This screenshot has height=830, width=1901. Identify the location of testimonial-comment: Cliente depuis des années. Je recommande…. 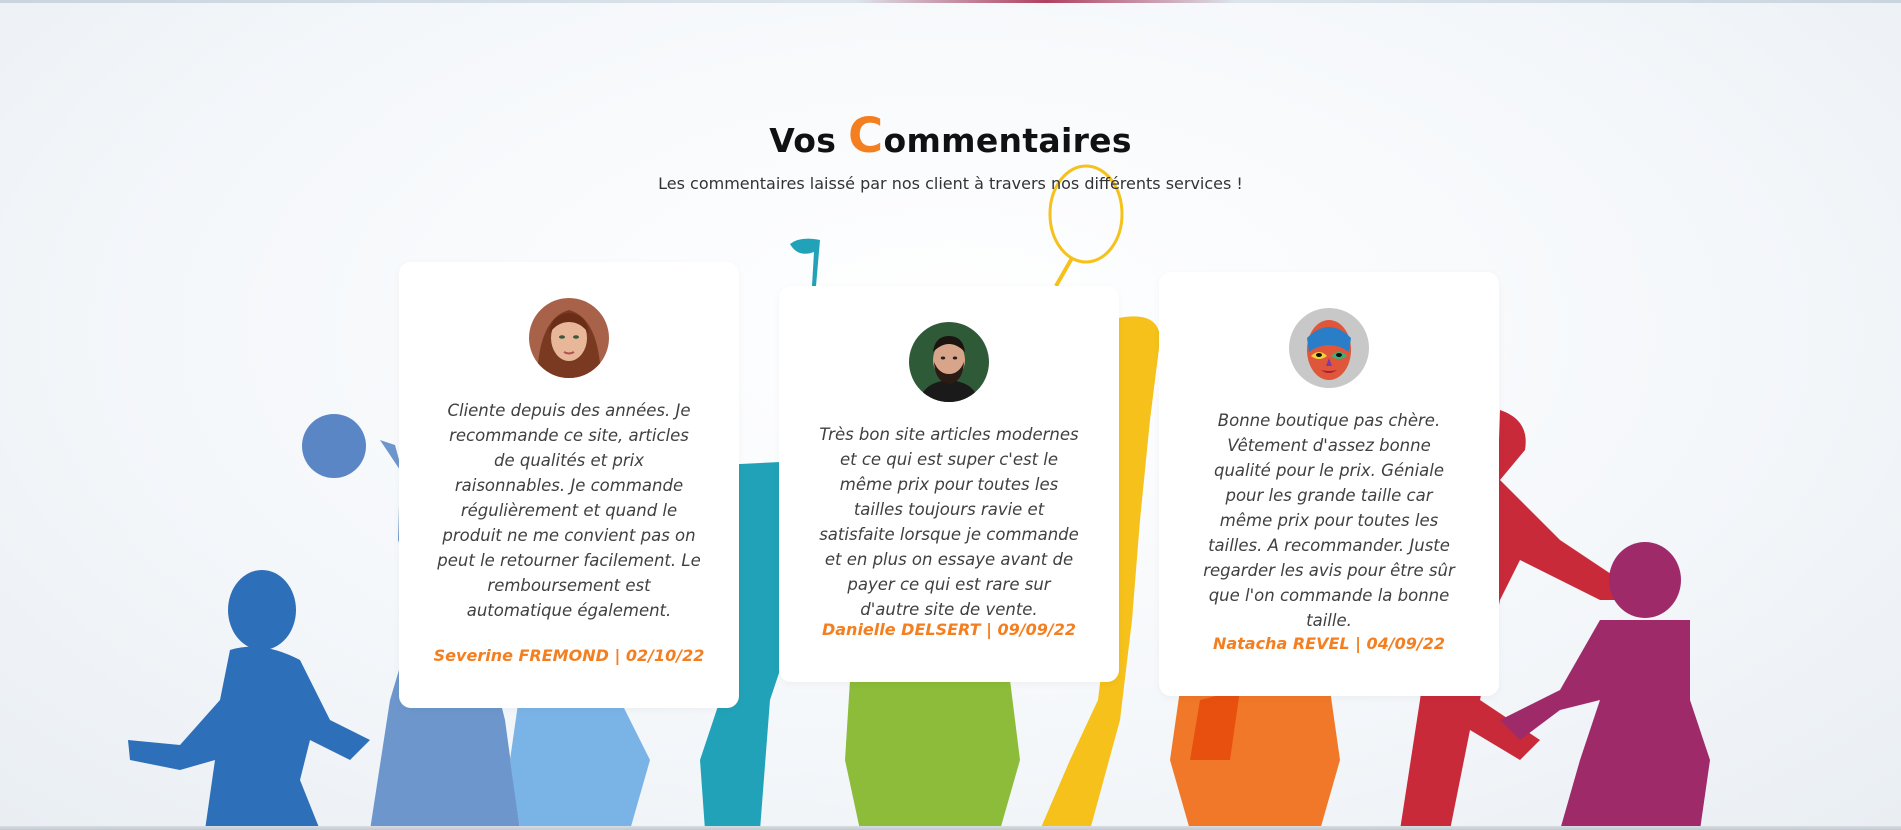
(569, 510).